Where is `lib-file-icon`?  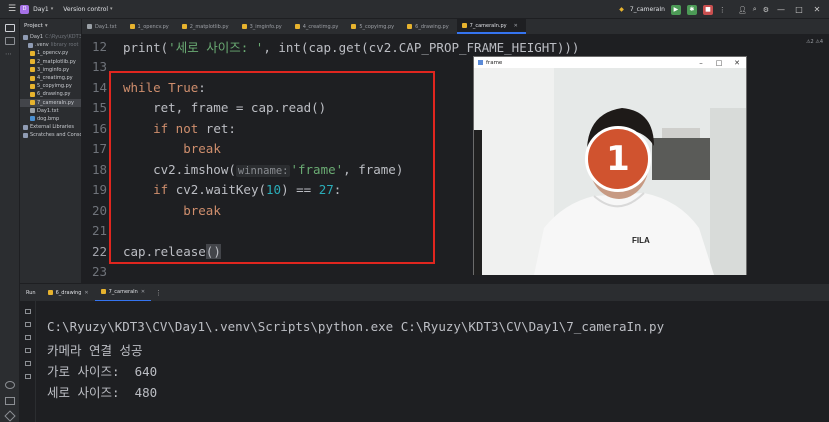
lib-file-icon is located at coordinates (25, 127).